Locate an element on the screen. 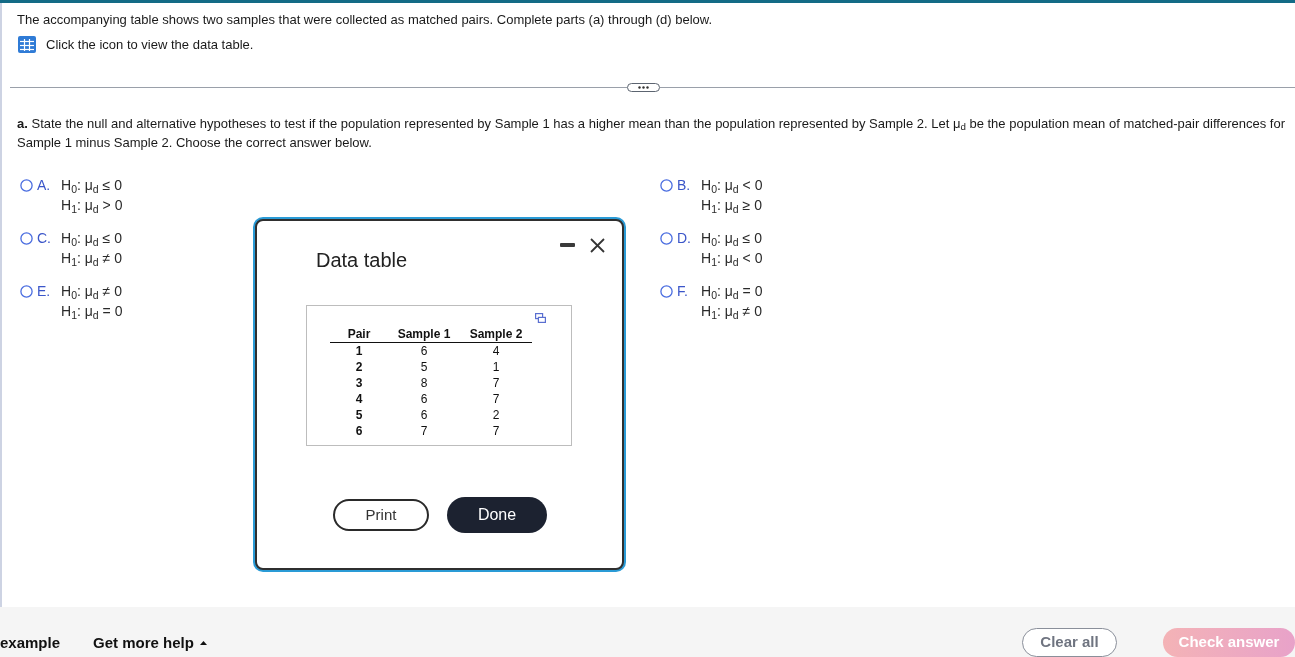 This screenshot has width=1295, height=657. table-cell-text: 8 is located at coordinates (424, 383).